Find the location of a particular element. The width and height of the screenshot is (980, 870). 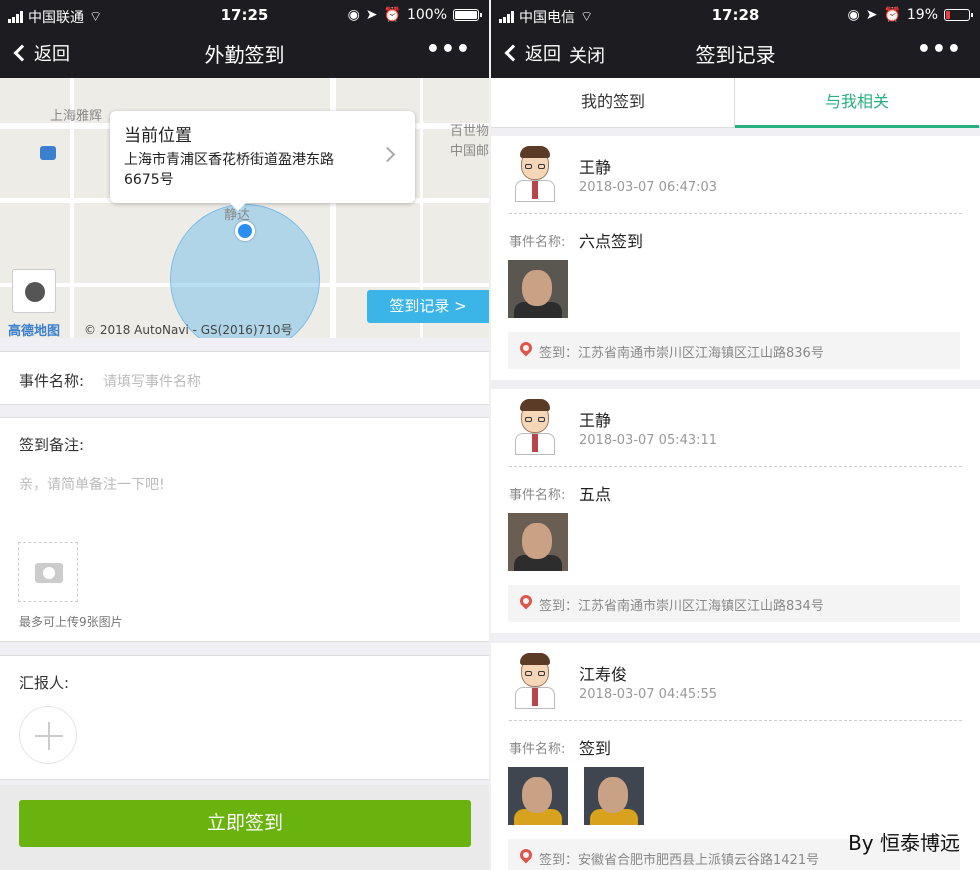

location-text: 签到：江苏省南通市崇川区江海镇区江山路834号 is located at coordinates (681, 606).